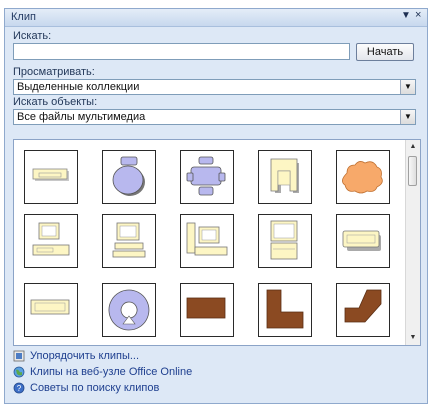  Describe the element at coordinates (54, 72) in the screenshot. I see `browse-label: Просматривать:` at that location.